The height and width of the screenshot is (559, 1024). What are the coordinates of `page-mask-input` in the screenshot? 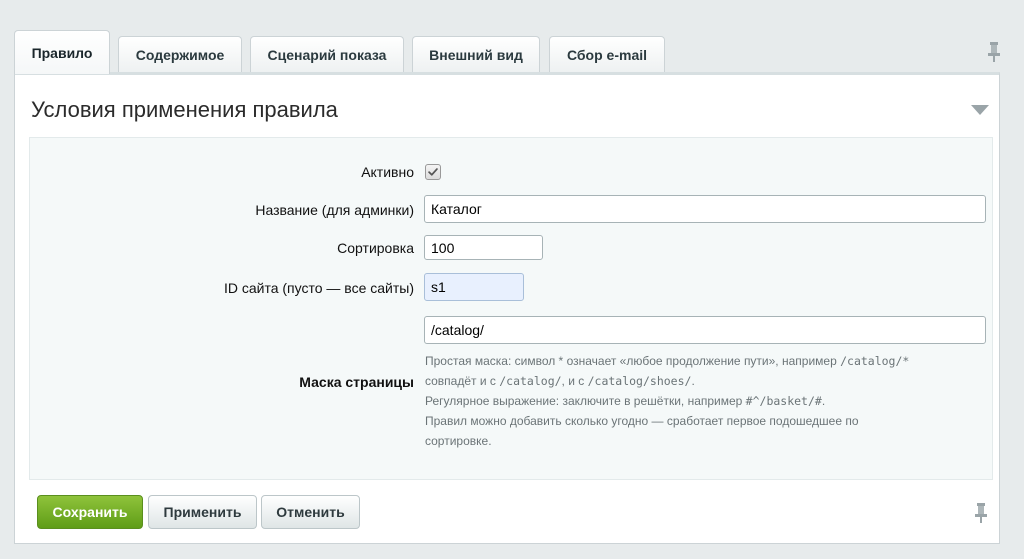 It's located at (705, 330).